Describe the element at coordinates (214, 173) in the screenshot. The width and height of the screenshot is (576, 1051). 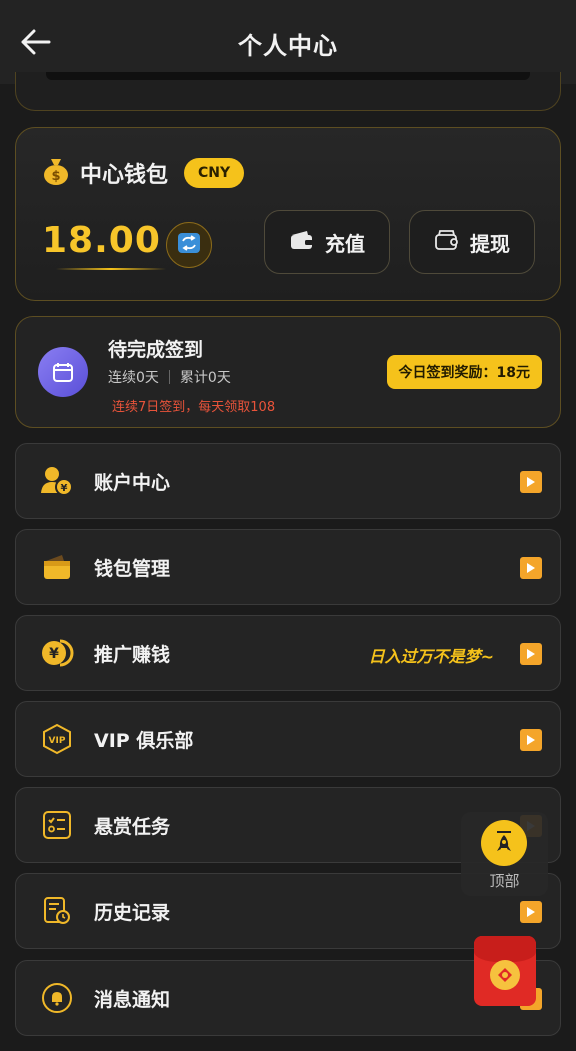
I see `currency-badge: CNY` at that location.